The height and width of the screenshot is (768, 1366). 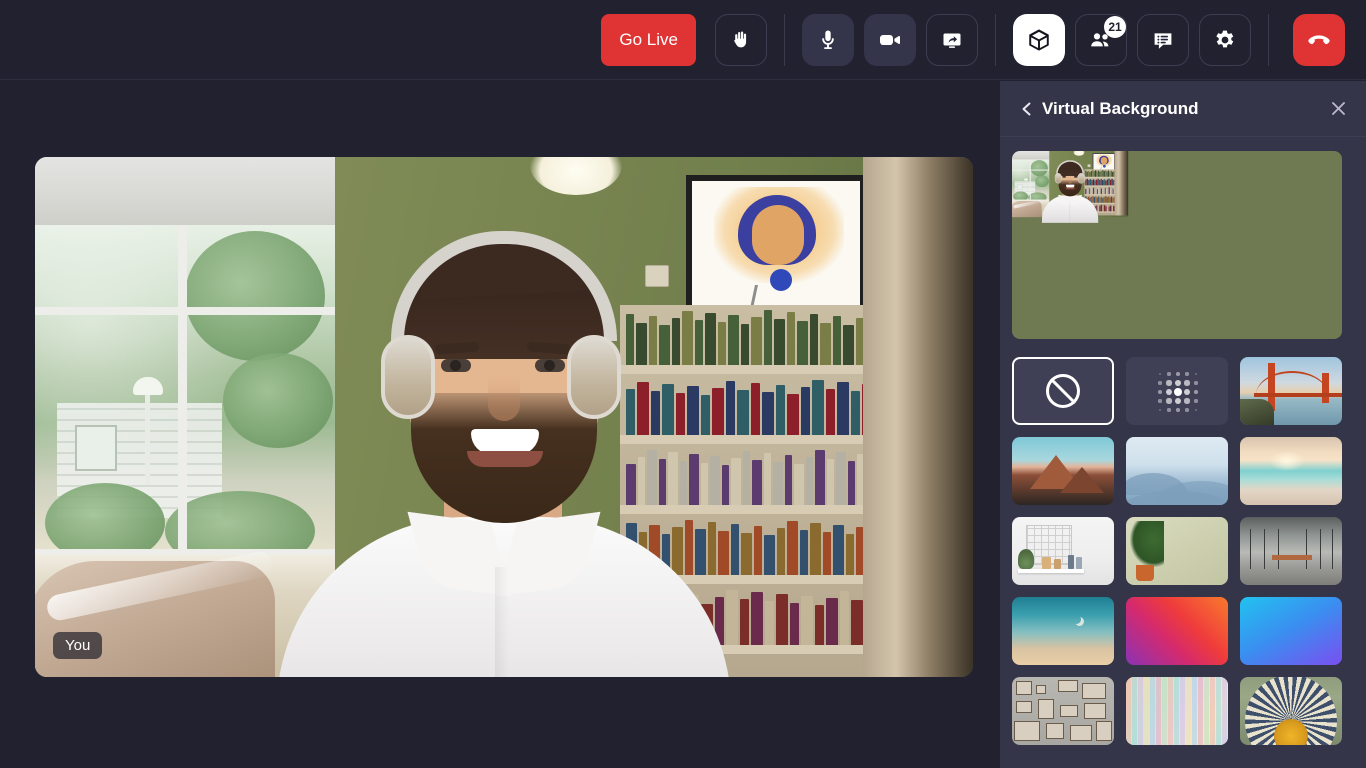 I want to click on video-camera-icon, so click(x=890, y=40).